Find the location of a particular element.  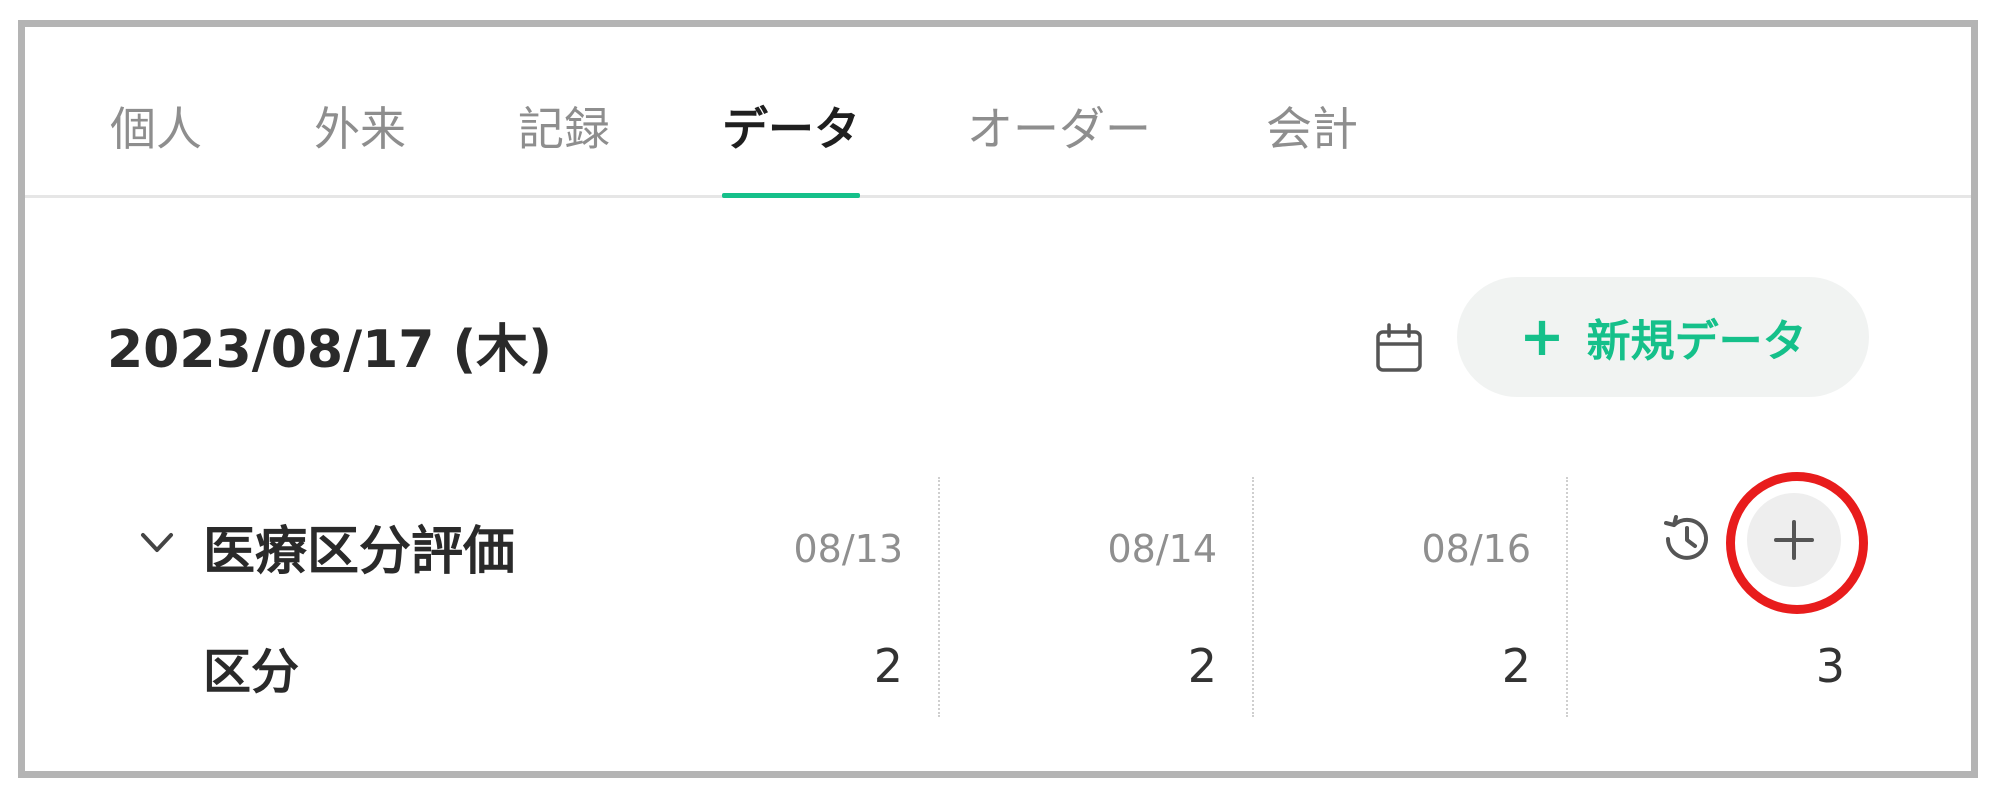

current-date: 2023/08/17 (木) is located at coordinates (330, 350).